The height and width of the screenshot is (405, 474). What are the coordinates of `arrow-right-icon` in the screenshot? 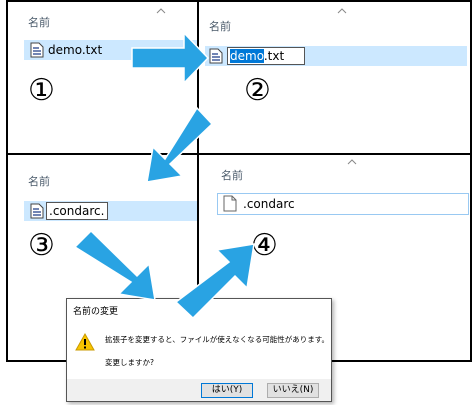 It's located at (170, 58).